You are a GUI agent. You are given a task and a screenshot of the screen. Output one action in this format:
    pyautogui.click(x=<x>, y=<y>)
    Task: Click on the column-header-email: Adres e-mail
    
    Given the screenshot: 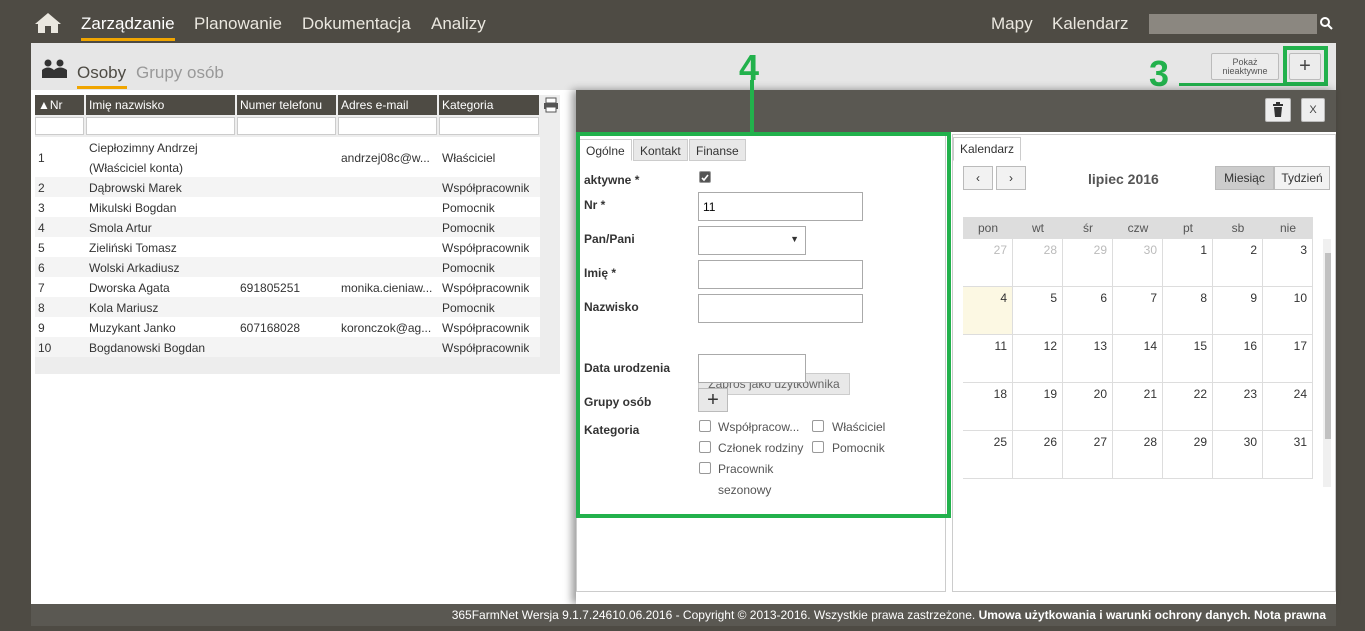 What is the action you would take?
    pyautogui.click(x=387, y=105)
    